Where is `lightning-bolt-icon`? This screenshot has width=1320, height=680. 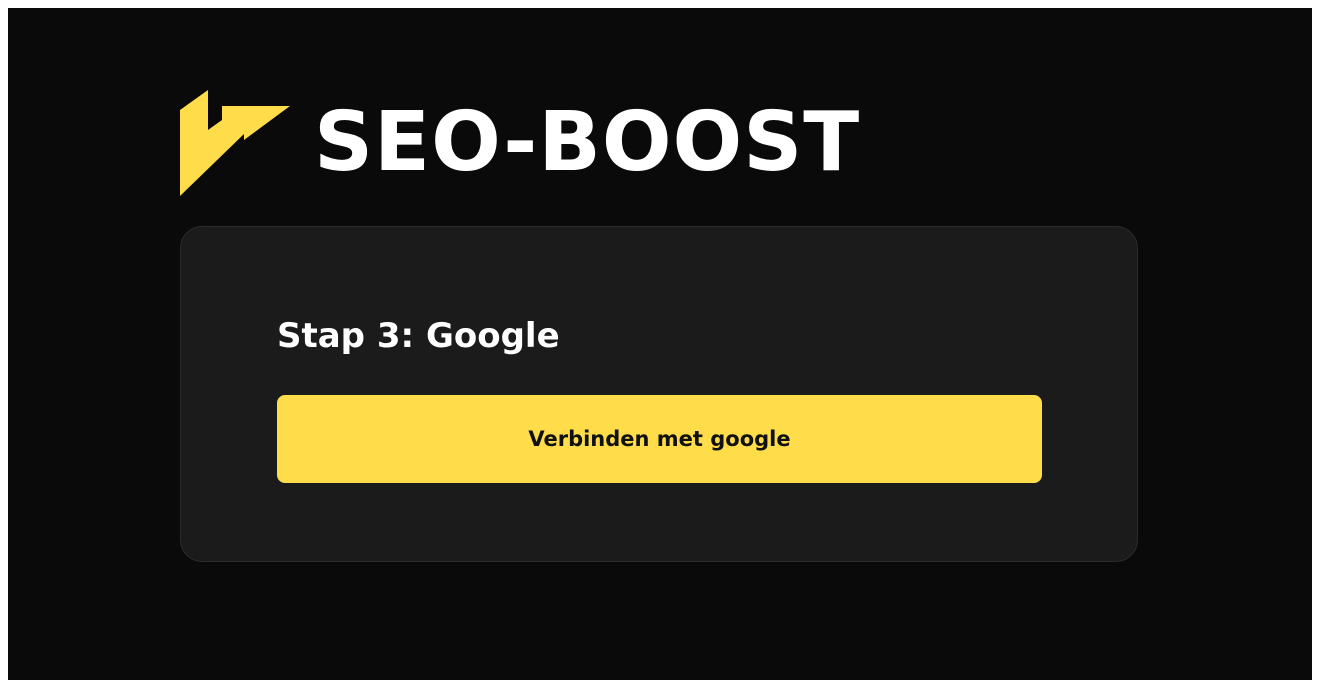
lightning-bolt-icon is located at coordinates (235, 143).